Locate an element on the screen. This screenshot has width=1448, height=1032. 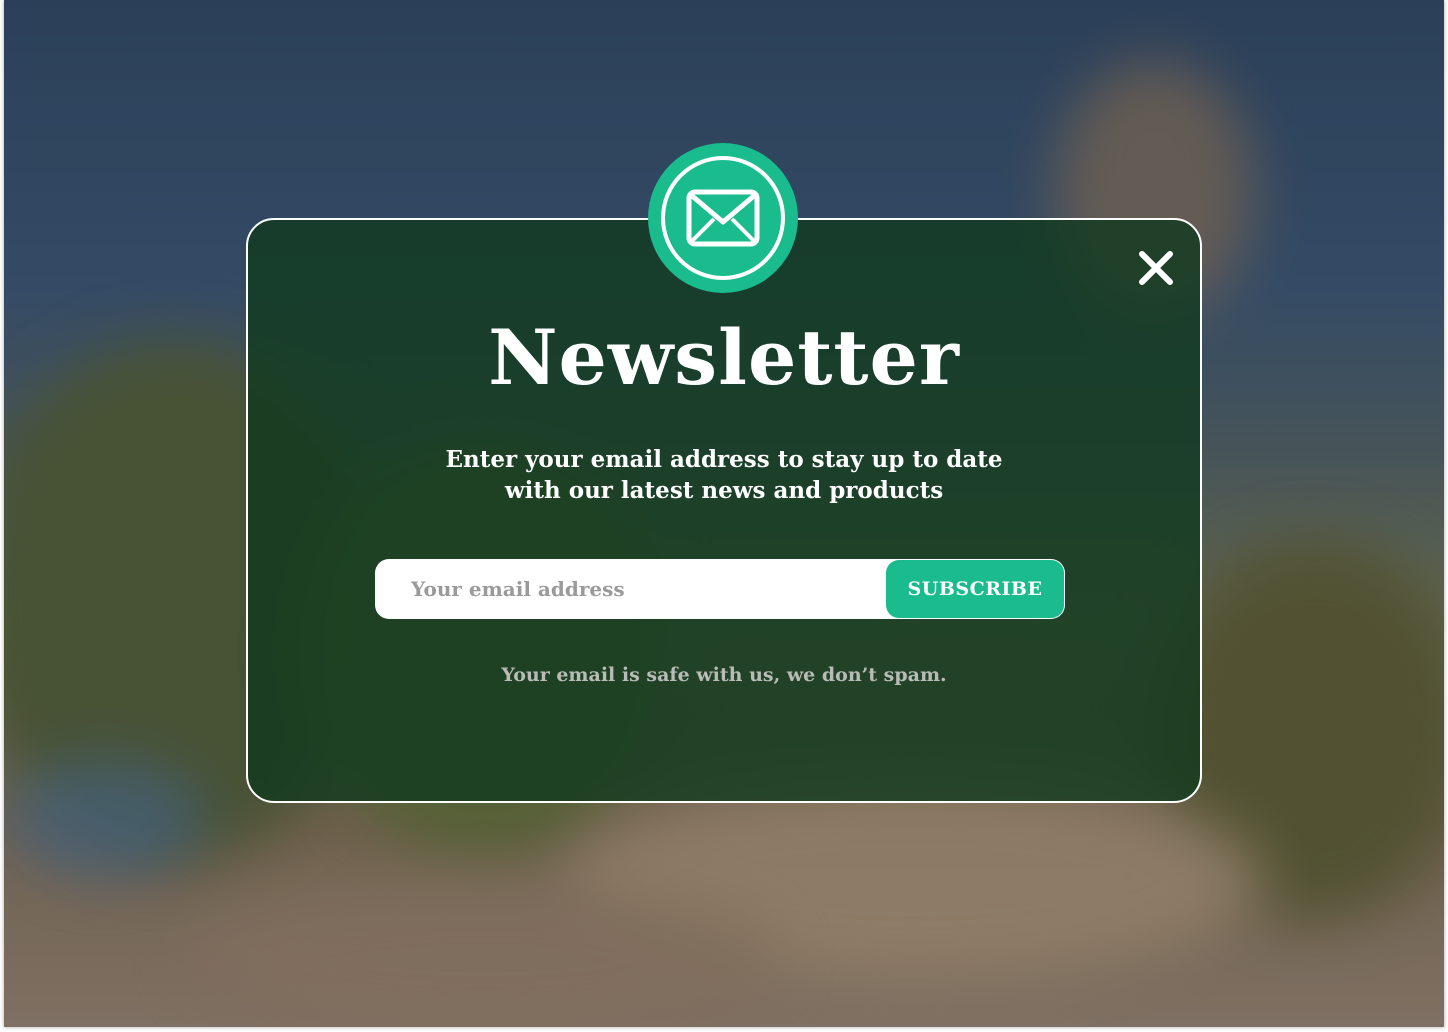
close-button is located at coordinates (1156, 268).